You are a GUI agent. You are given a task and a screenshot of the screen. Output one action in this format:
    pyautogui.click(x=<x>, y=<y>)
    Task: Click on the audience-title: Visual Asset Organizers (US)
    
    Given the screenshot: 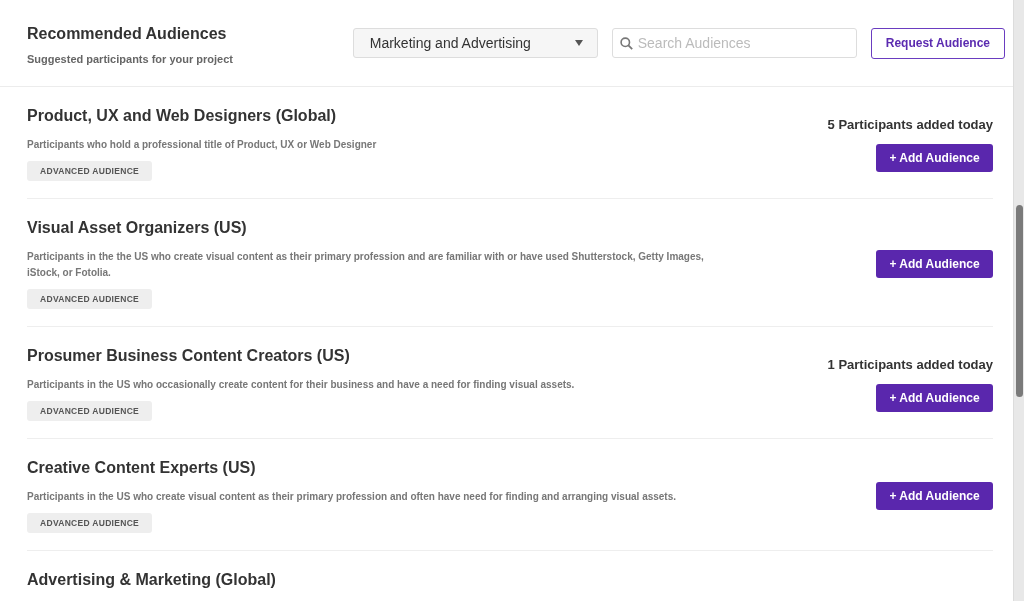 What is the action you would take?
    pyautogui.click(x=137, y=228)
    